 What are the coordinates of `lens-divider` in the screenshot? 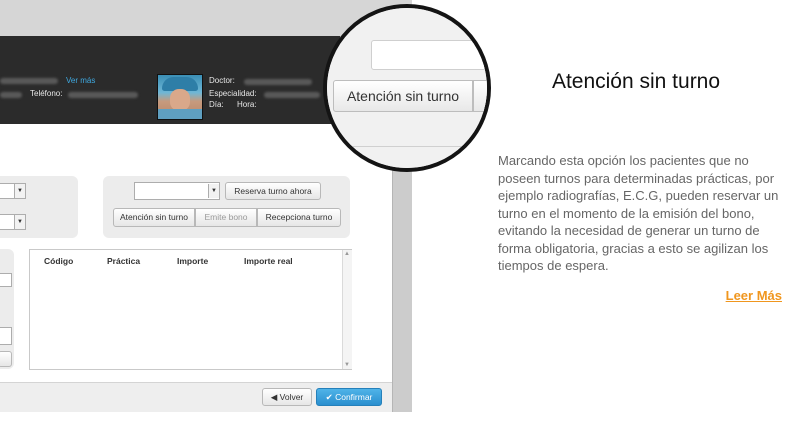 It's located at (407, 146).